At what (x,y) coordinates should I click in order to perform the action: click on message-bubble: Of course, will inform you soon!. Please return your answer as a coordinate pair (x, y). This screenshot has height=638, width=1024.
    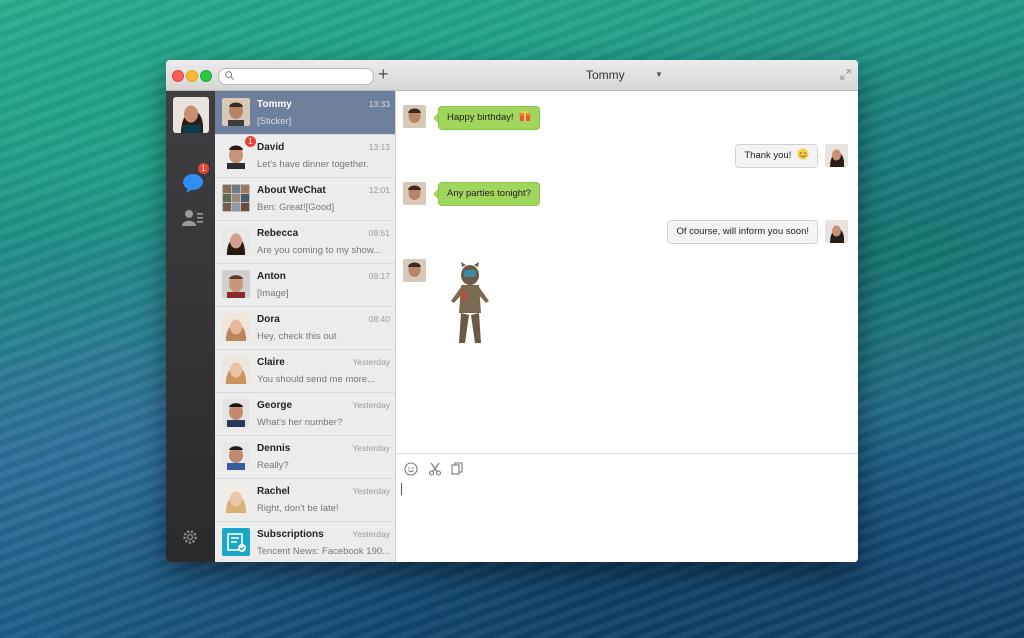
    Looking at the image, I should click on (745, 232).